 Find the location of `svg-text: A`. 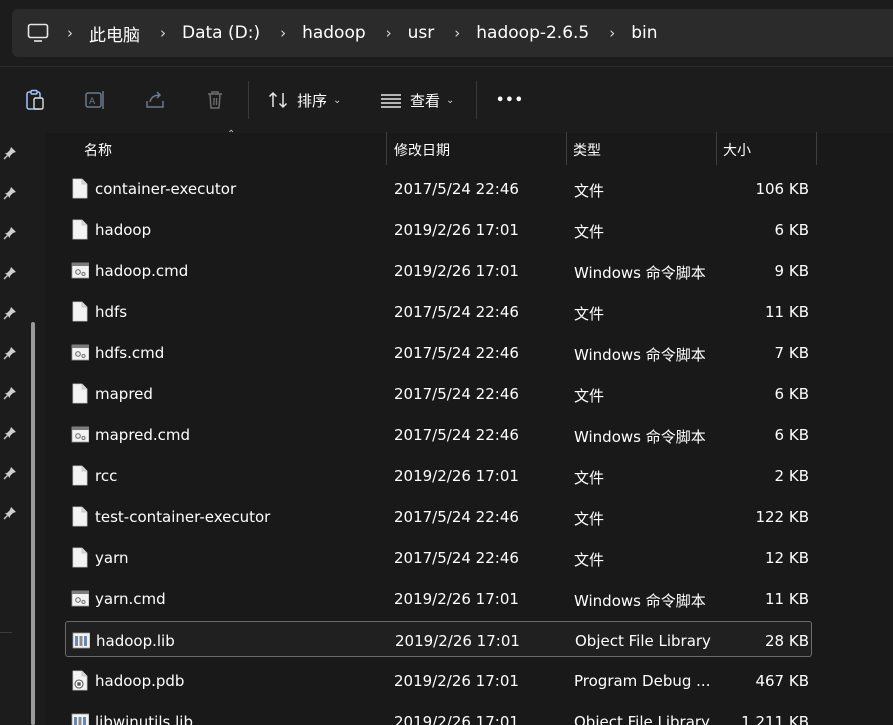

svg-text: A is located at coordinates (92, 102).